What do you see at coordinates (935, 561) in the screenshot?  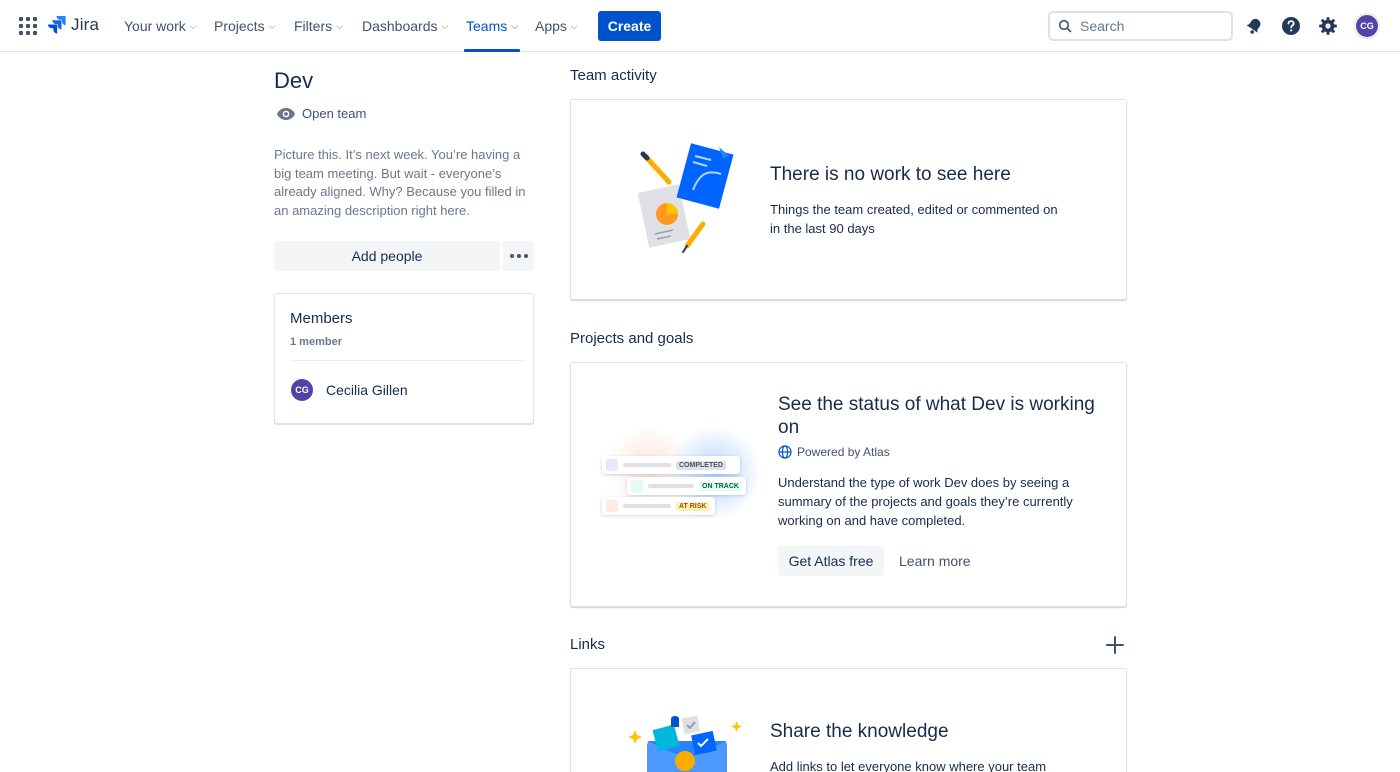 I see `learn-more-button: Learn more` at bounding box center [935, 561].